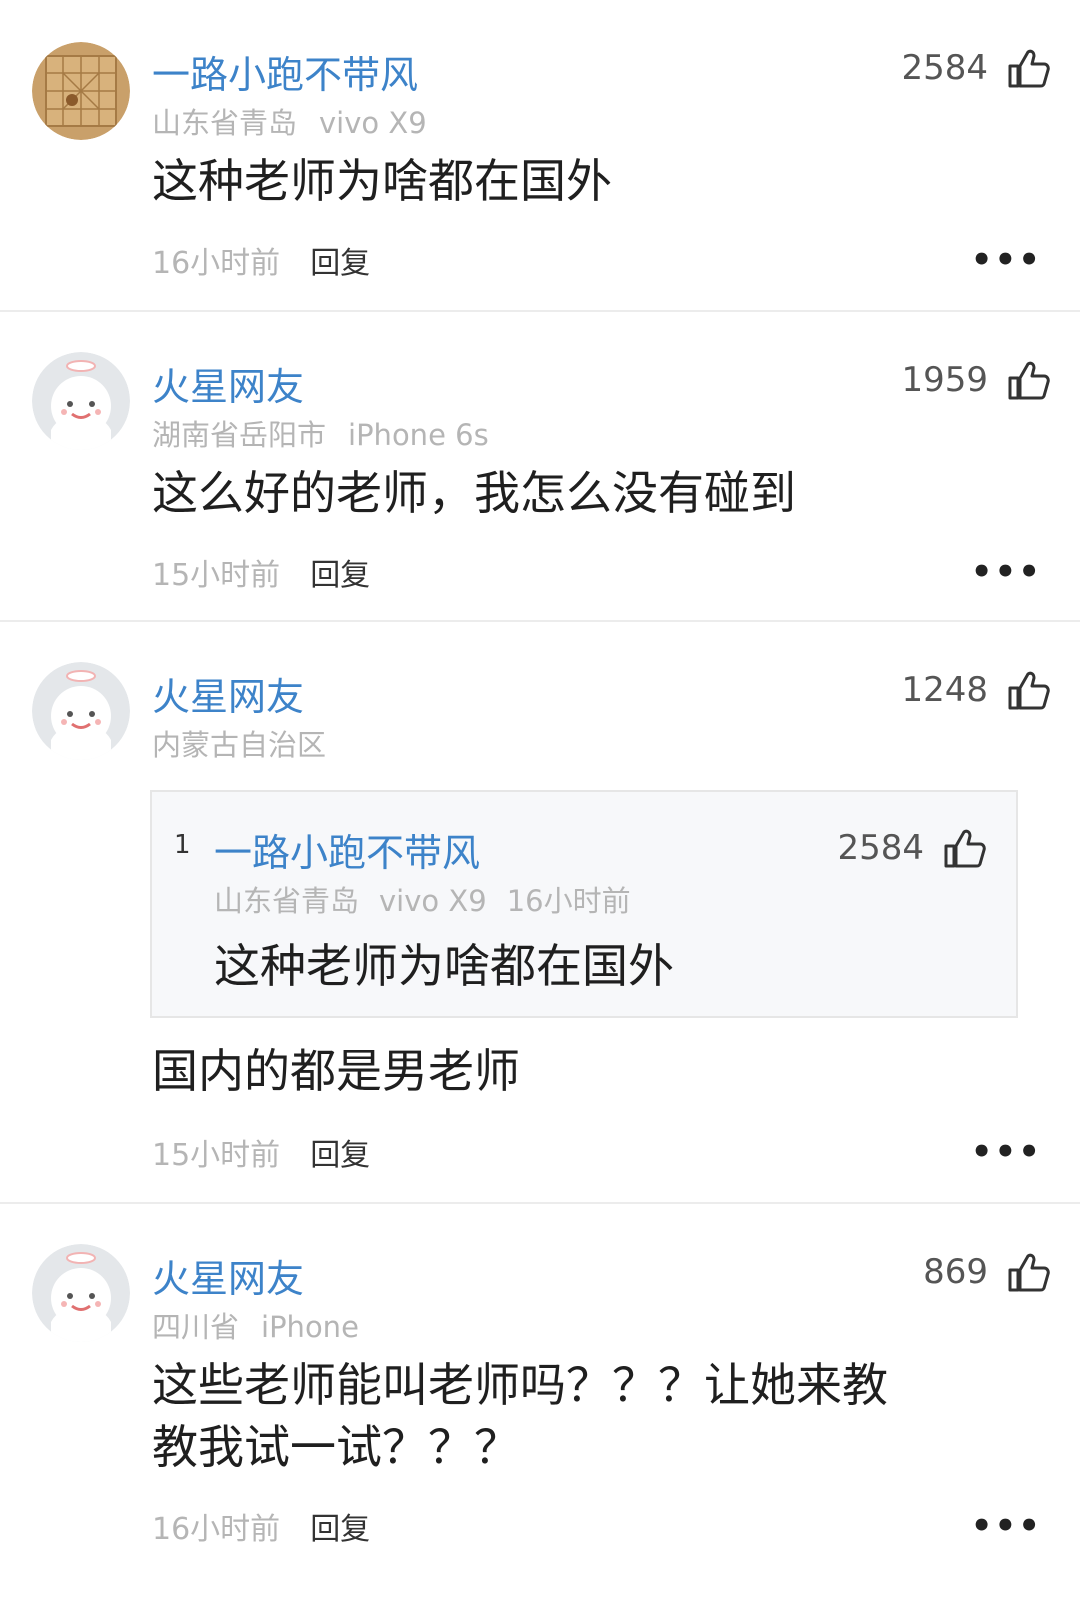 The image size is (1080, 1613). I want to click on like-button: 1959, so click(975, 380).